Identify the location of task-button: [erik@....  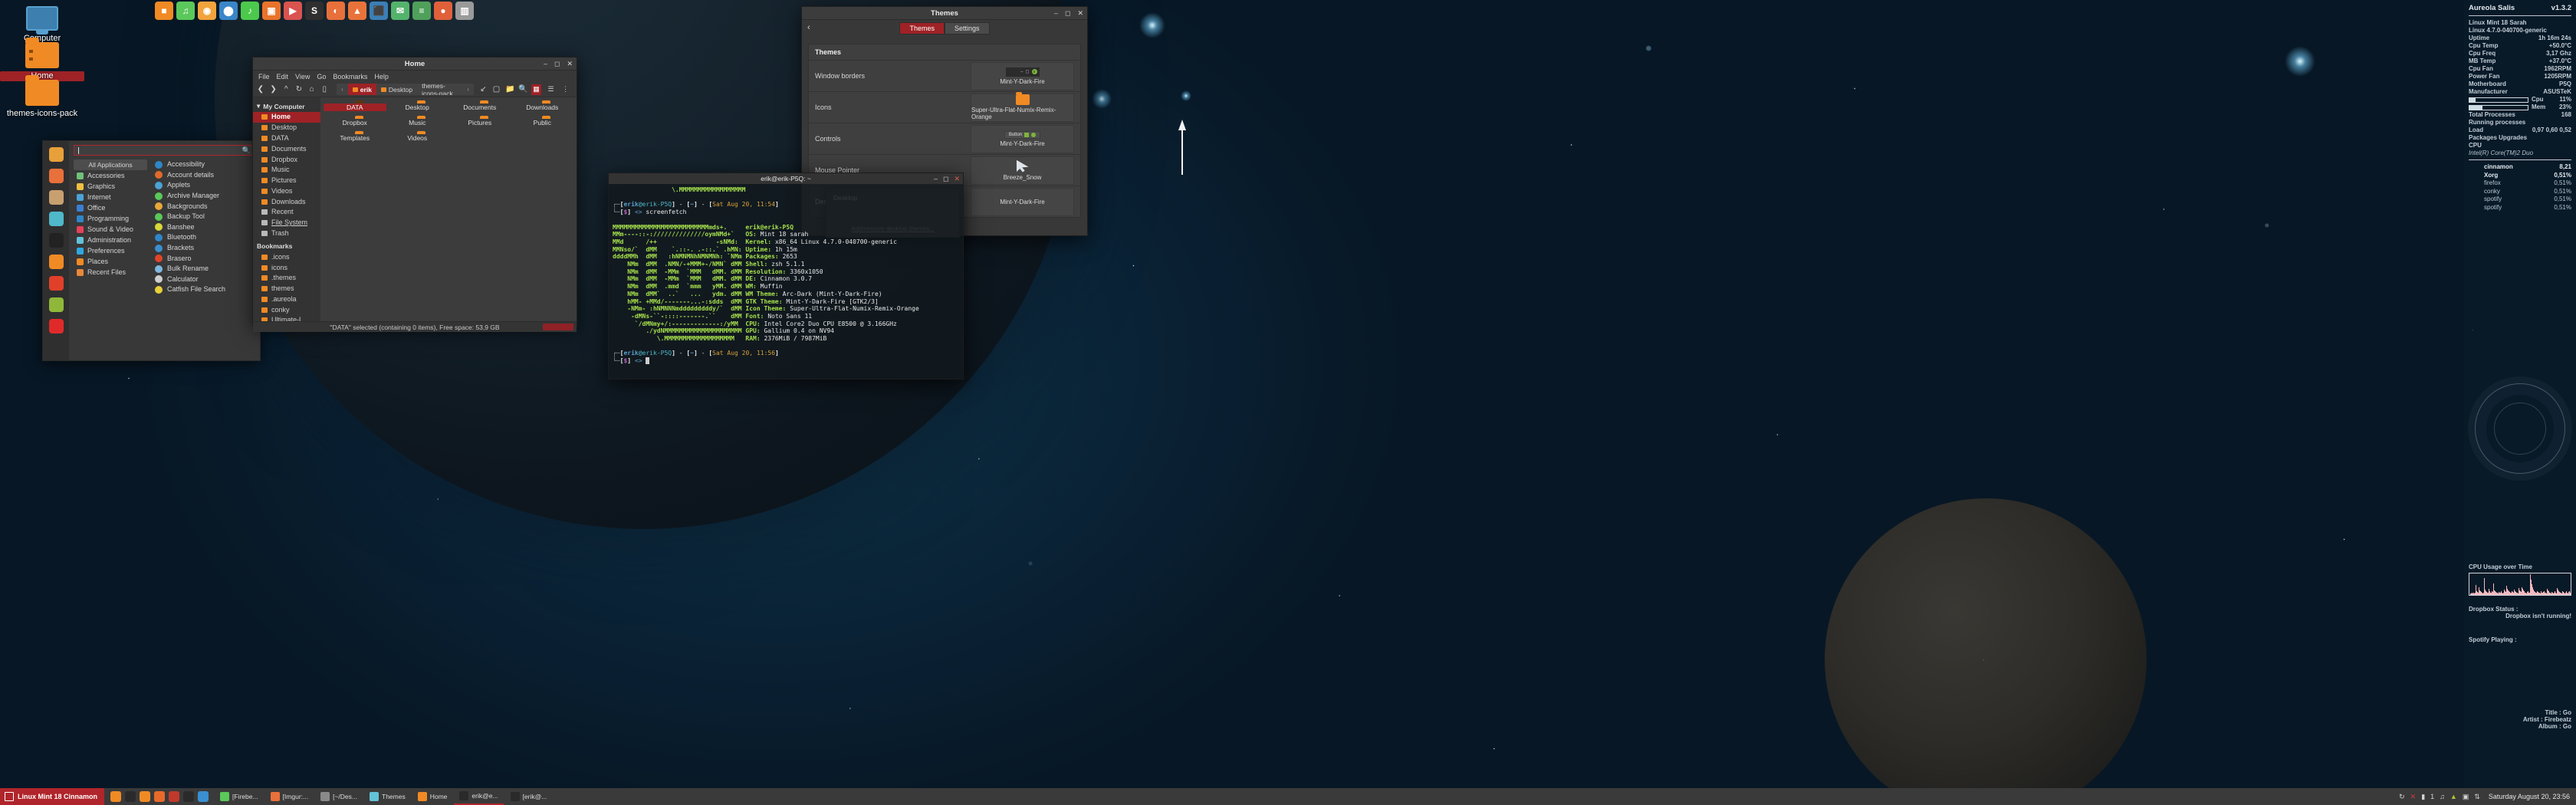
(529, 797).